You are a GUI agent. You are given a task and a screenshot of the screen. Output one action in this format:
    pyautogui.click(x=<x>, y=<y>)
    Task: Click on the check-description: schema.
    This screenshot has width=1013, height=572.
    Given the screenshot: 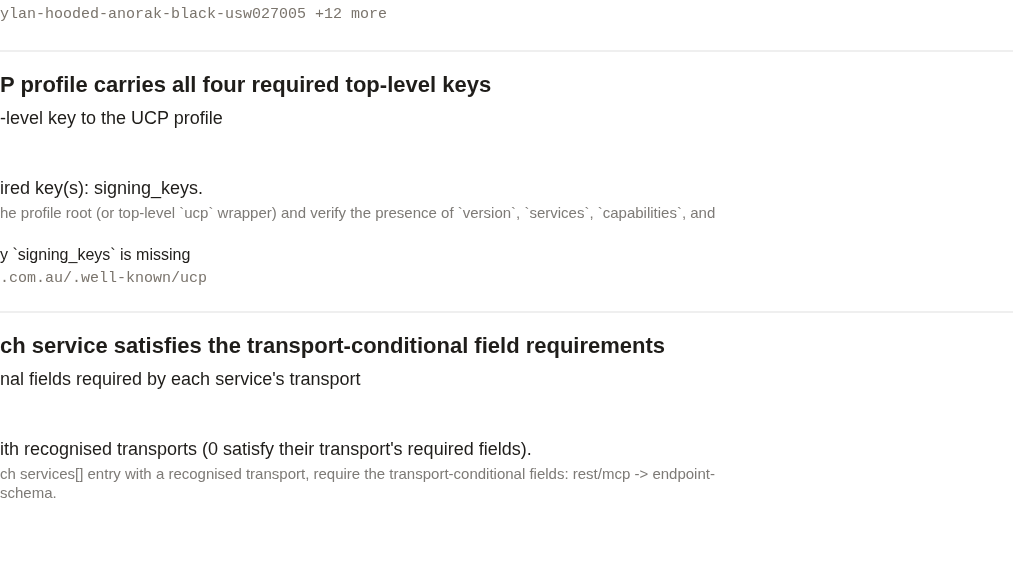 What is the action you would take?
    pyautogui.click(x=29, y=492)
    